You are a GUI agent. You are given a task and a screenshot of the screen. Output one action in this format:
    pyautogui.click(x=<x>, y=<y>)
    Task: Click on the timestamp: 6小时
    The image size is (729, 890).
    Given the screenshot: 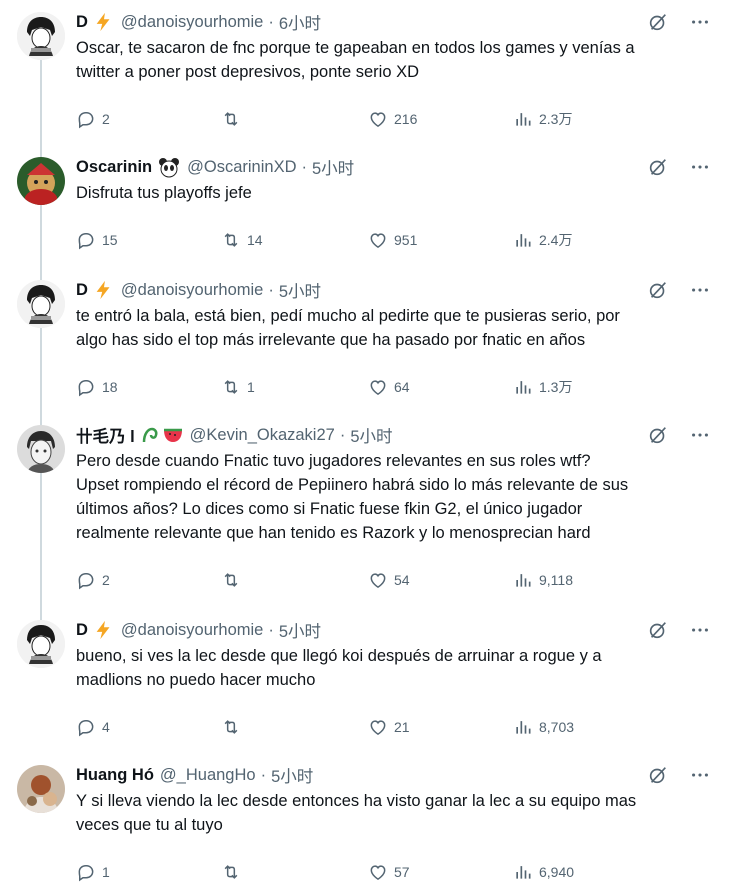 What is the action you would take?
    pyautogui.click(x=300, y=22)
    